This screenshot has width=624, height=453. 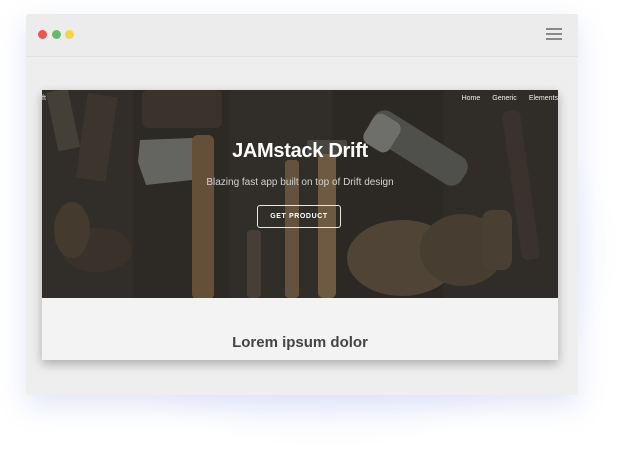 What do you see at coordinates (69, 34) in the screenshot?
I see `maximize-dot-icon` at bounding box center [69, 34].